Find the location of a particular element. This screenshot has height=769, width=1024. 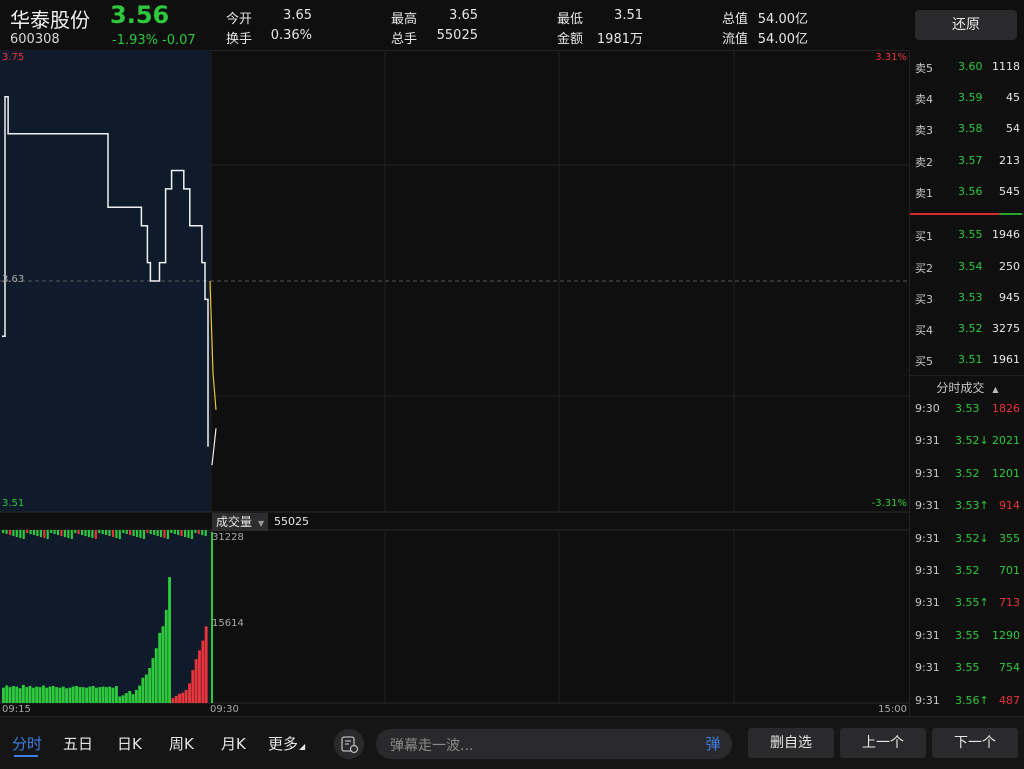

tab-monthly-k: 月K is located at coordinates (233, 743).